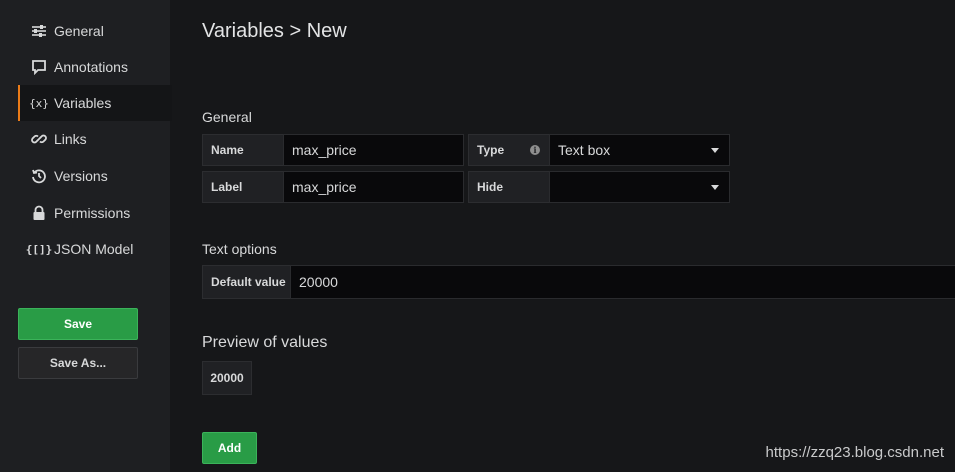  Describe the element at coordinates (39, 31) in the screenshot. I see `sliders-icon` at that location.